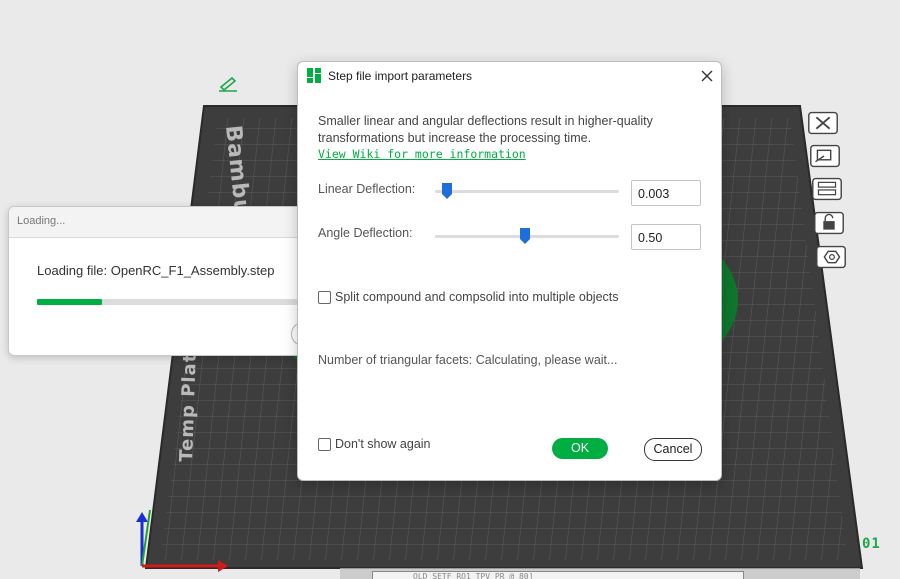 The image size is (900, 579). I want to click on lock-icon, so click(829, 223).